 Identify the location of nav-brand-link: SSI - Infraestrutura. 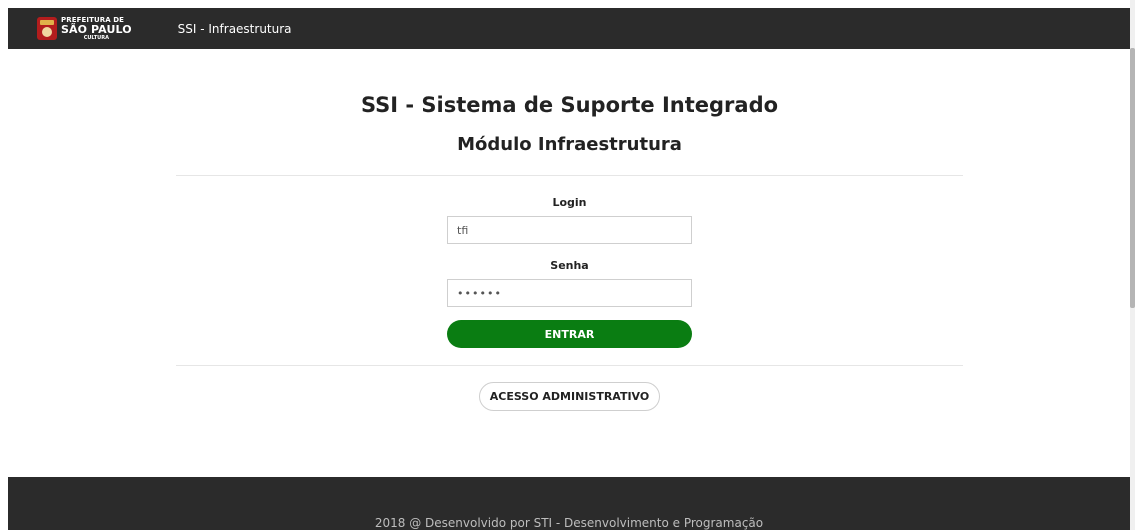
(235, 29).